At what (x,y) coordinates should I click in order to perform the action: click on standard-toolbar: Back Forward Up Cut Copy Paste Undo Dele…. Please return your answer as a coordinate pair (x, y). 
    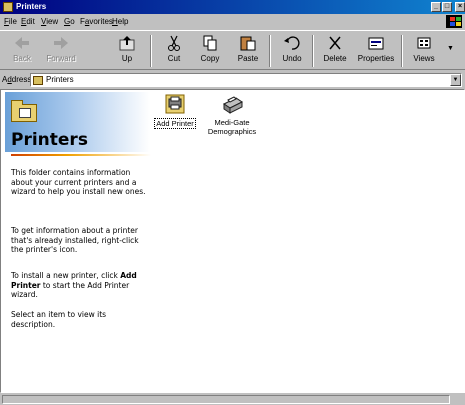
    Looking at the image, I should click on (232, 50).